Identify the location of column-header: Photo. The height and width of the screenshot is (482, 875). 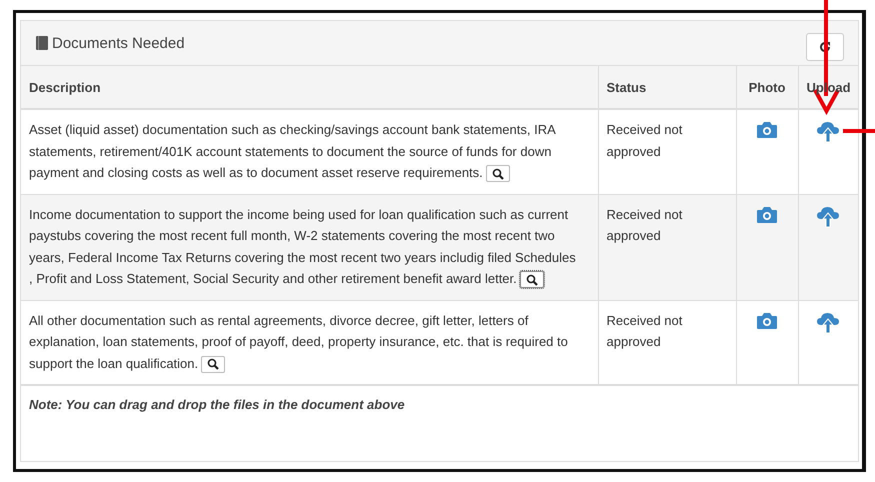
(767, 87).